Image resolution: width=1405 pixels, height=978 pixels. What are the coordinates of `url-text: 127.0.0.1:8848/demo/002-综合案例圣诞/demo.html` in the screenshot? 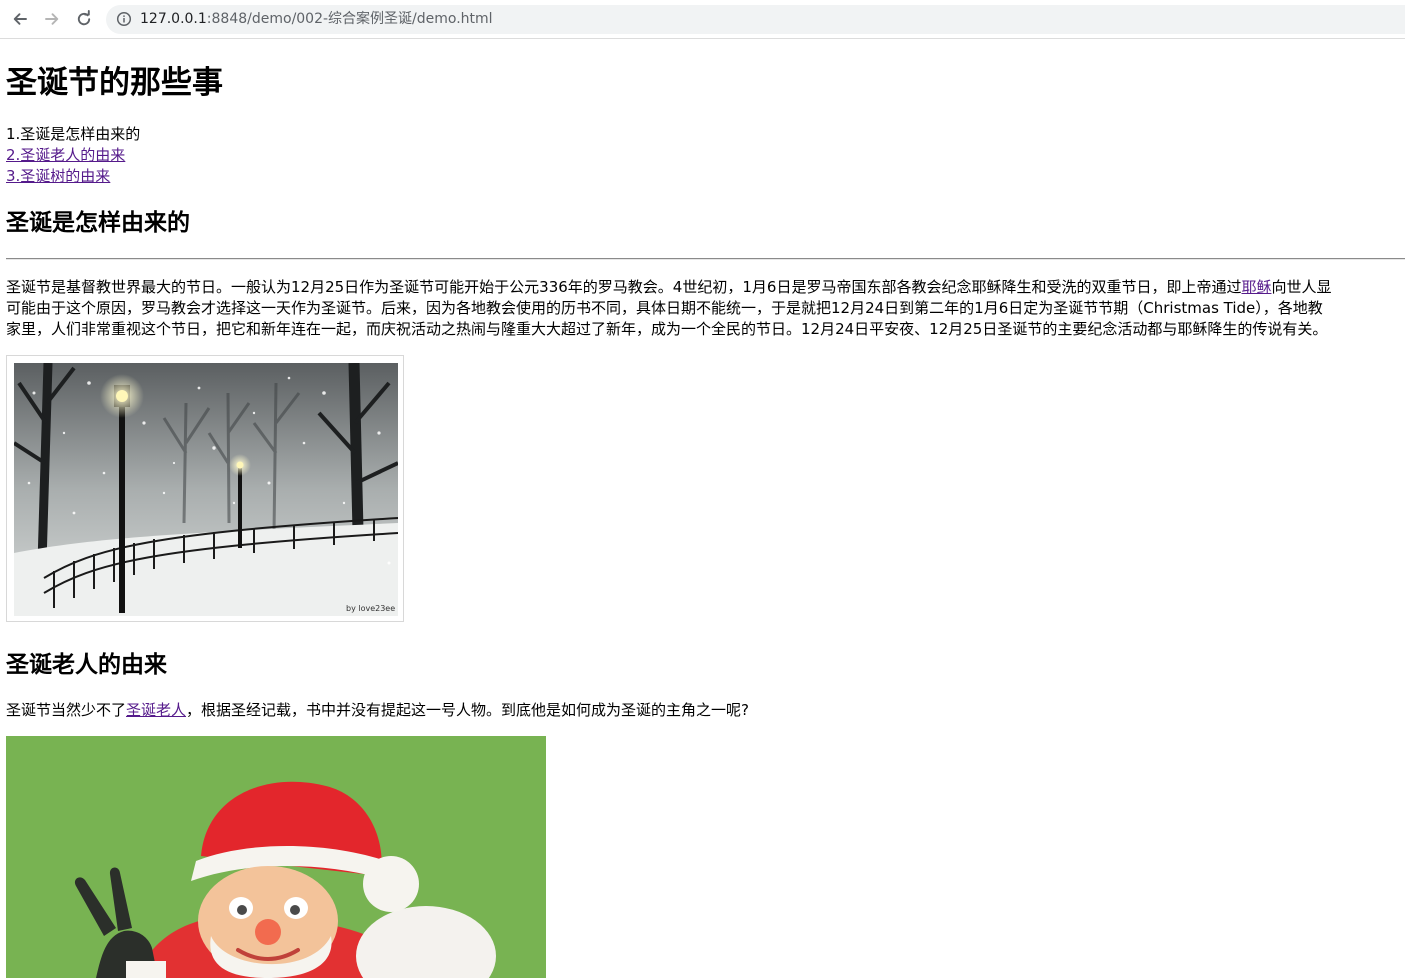 It's located at (316, 19).